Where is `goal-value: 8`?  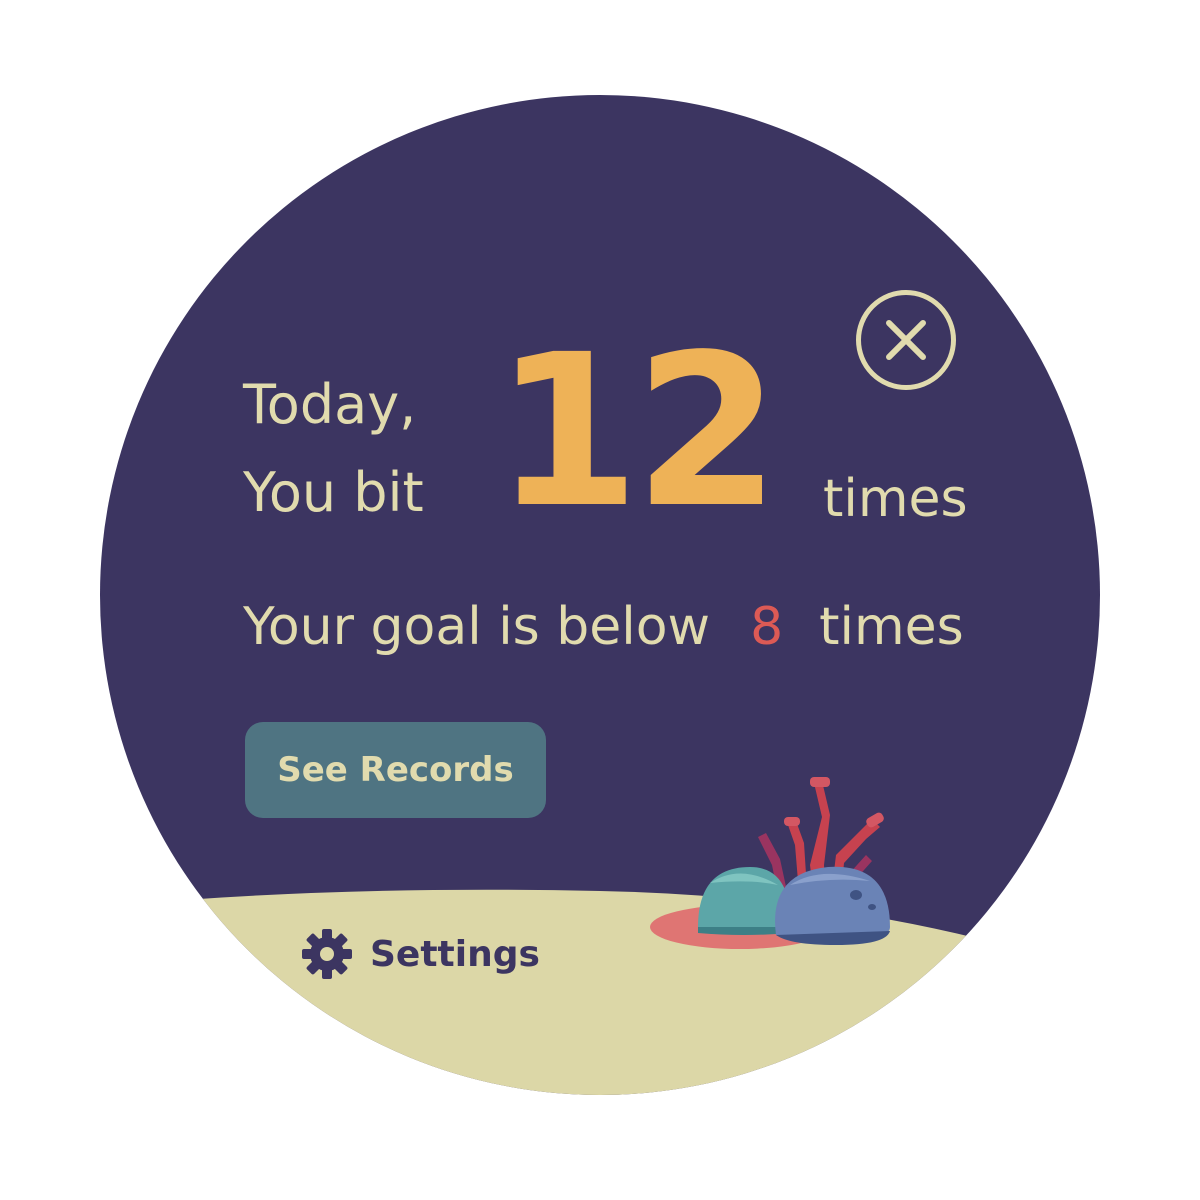 goal-value: 8 is located at coordinates (767, 627).